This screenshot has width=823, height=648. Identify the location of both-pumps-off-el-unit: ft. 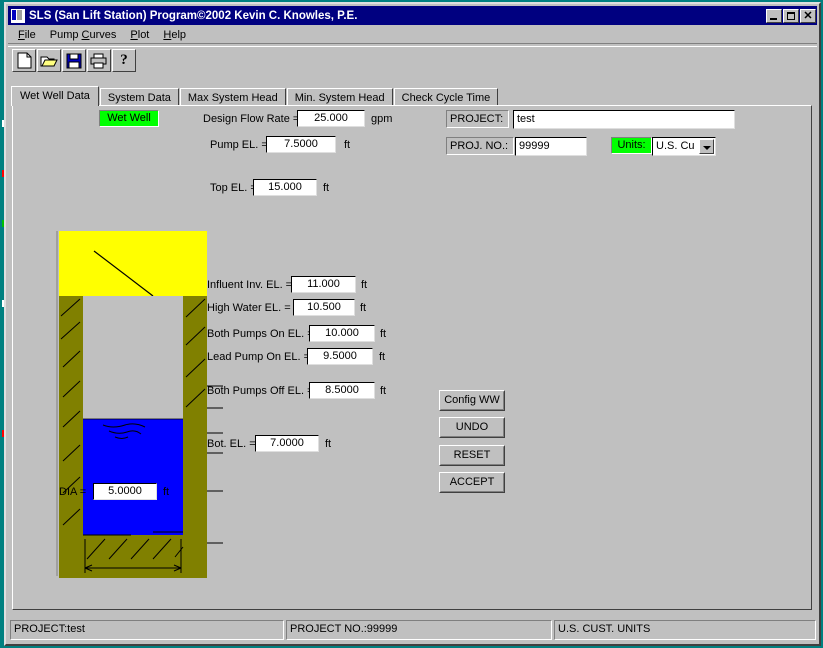
(383, 391).